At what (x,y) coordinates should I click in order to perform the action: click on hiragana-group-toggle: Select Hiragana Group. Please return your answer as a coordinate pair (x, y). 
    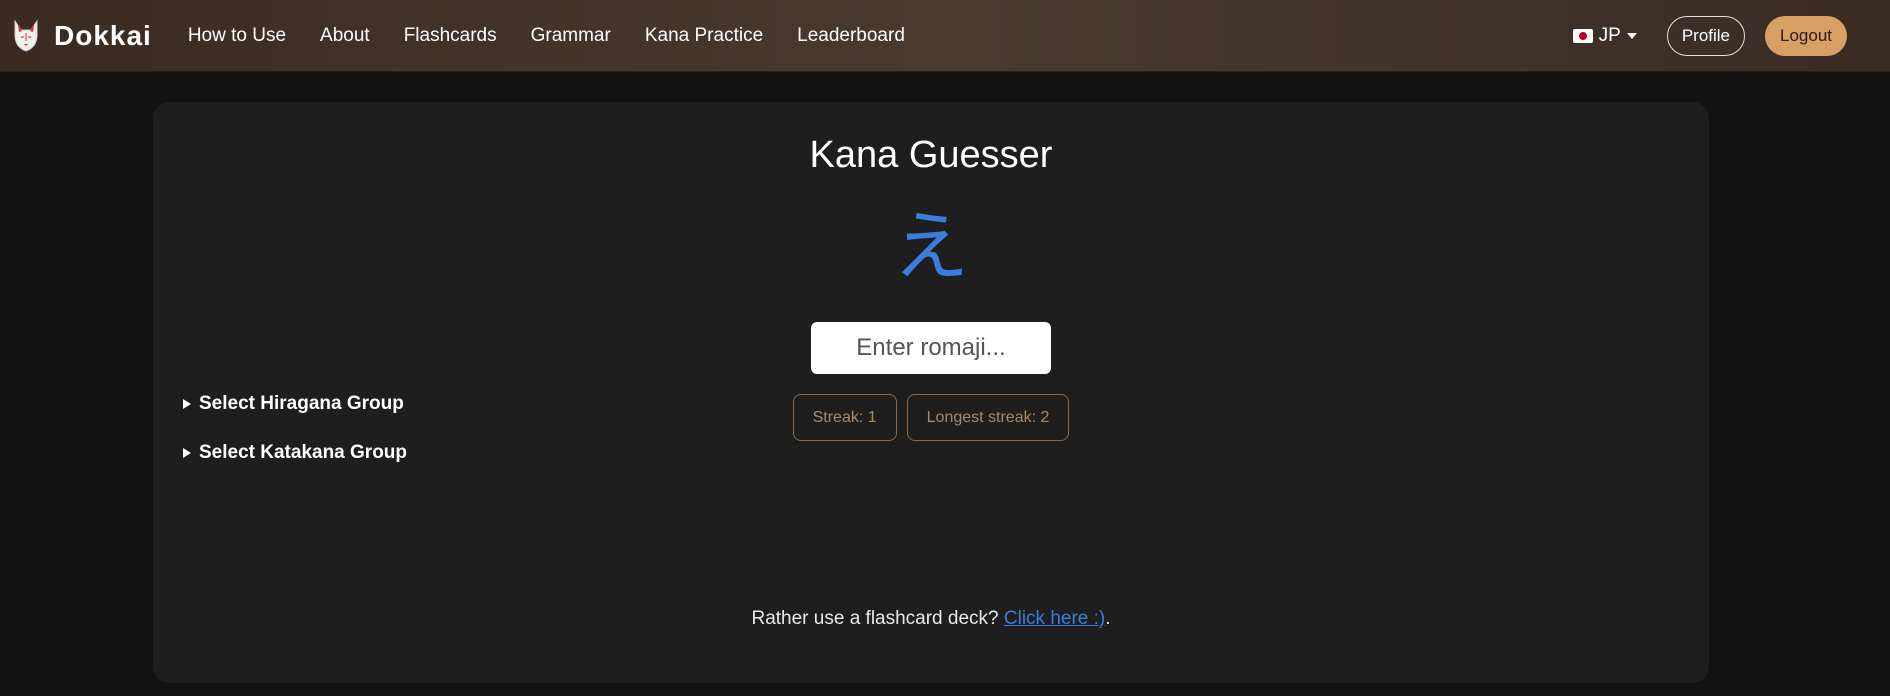
    Looking at the image, I should click on (293, 404).